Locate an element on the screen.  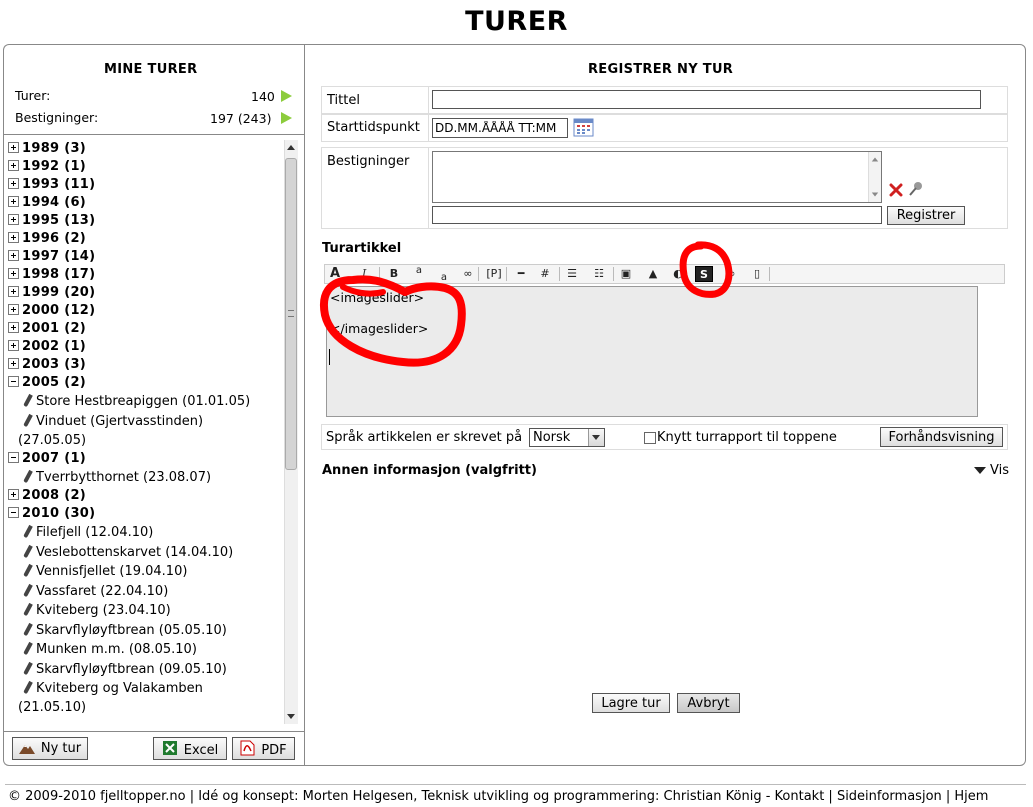
tree-trip-item: Munken m.m. (08.05.10) is located at coordinates (144, 650).